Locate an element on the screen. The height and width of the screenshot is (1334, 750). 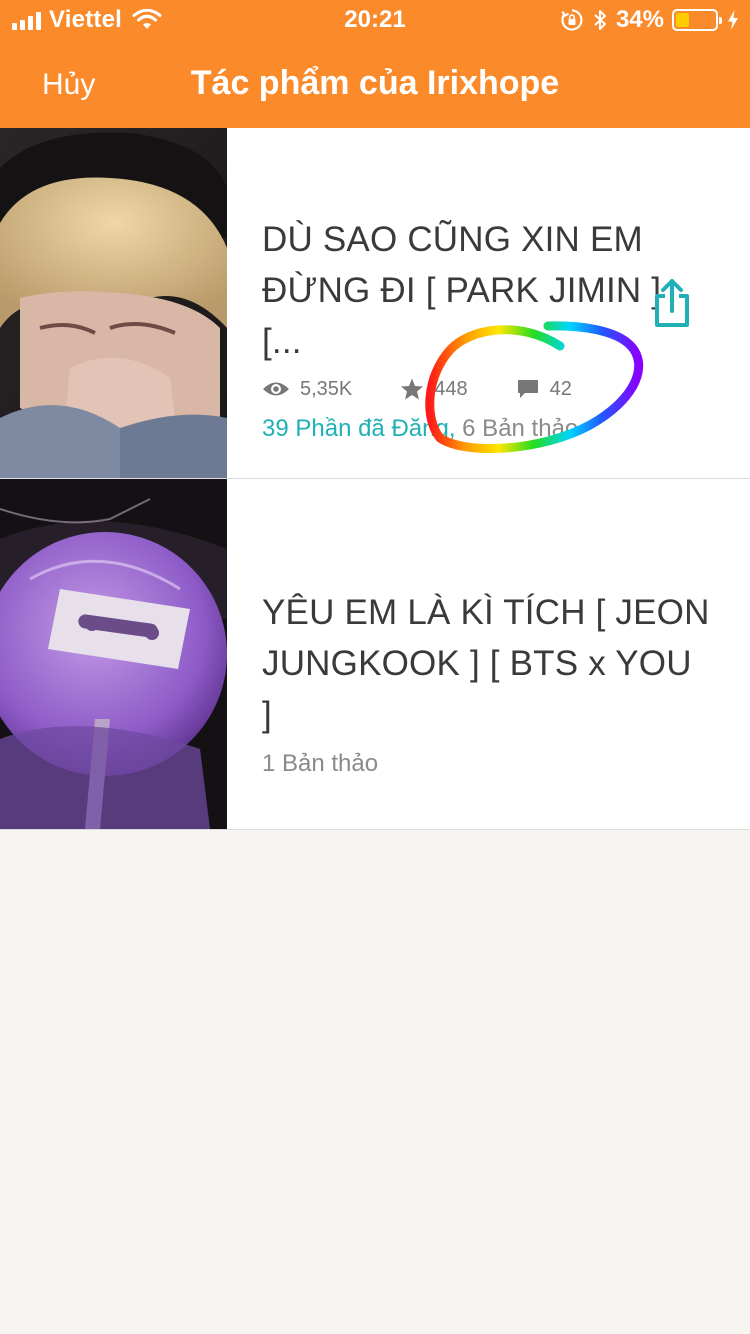
nav-bar: Hủy Tác phẩm của Irixhope is located at coordinates (375, 84).